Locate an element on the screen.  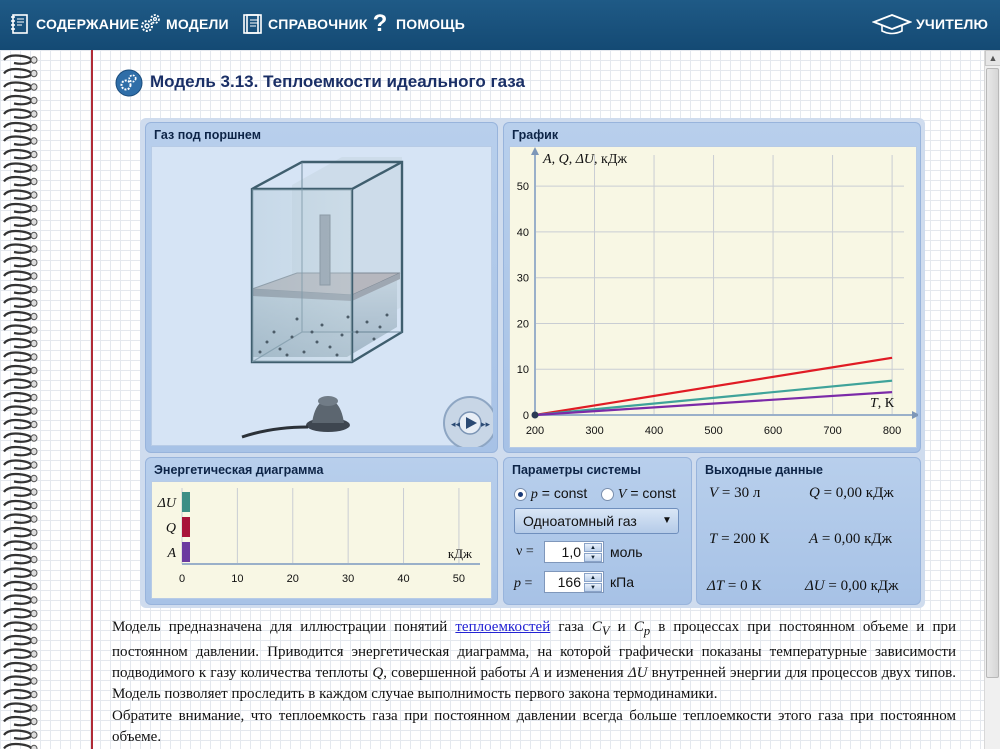
desc-text-part: , совершенной работы is located at coordinates (457, 673).